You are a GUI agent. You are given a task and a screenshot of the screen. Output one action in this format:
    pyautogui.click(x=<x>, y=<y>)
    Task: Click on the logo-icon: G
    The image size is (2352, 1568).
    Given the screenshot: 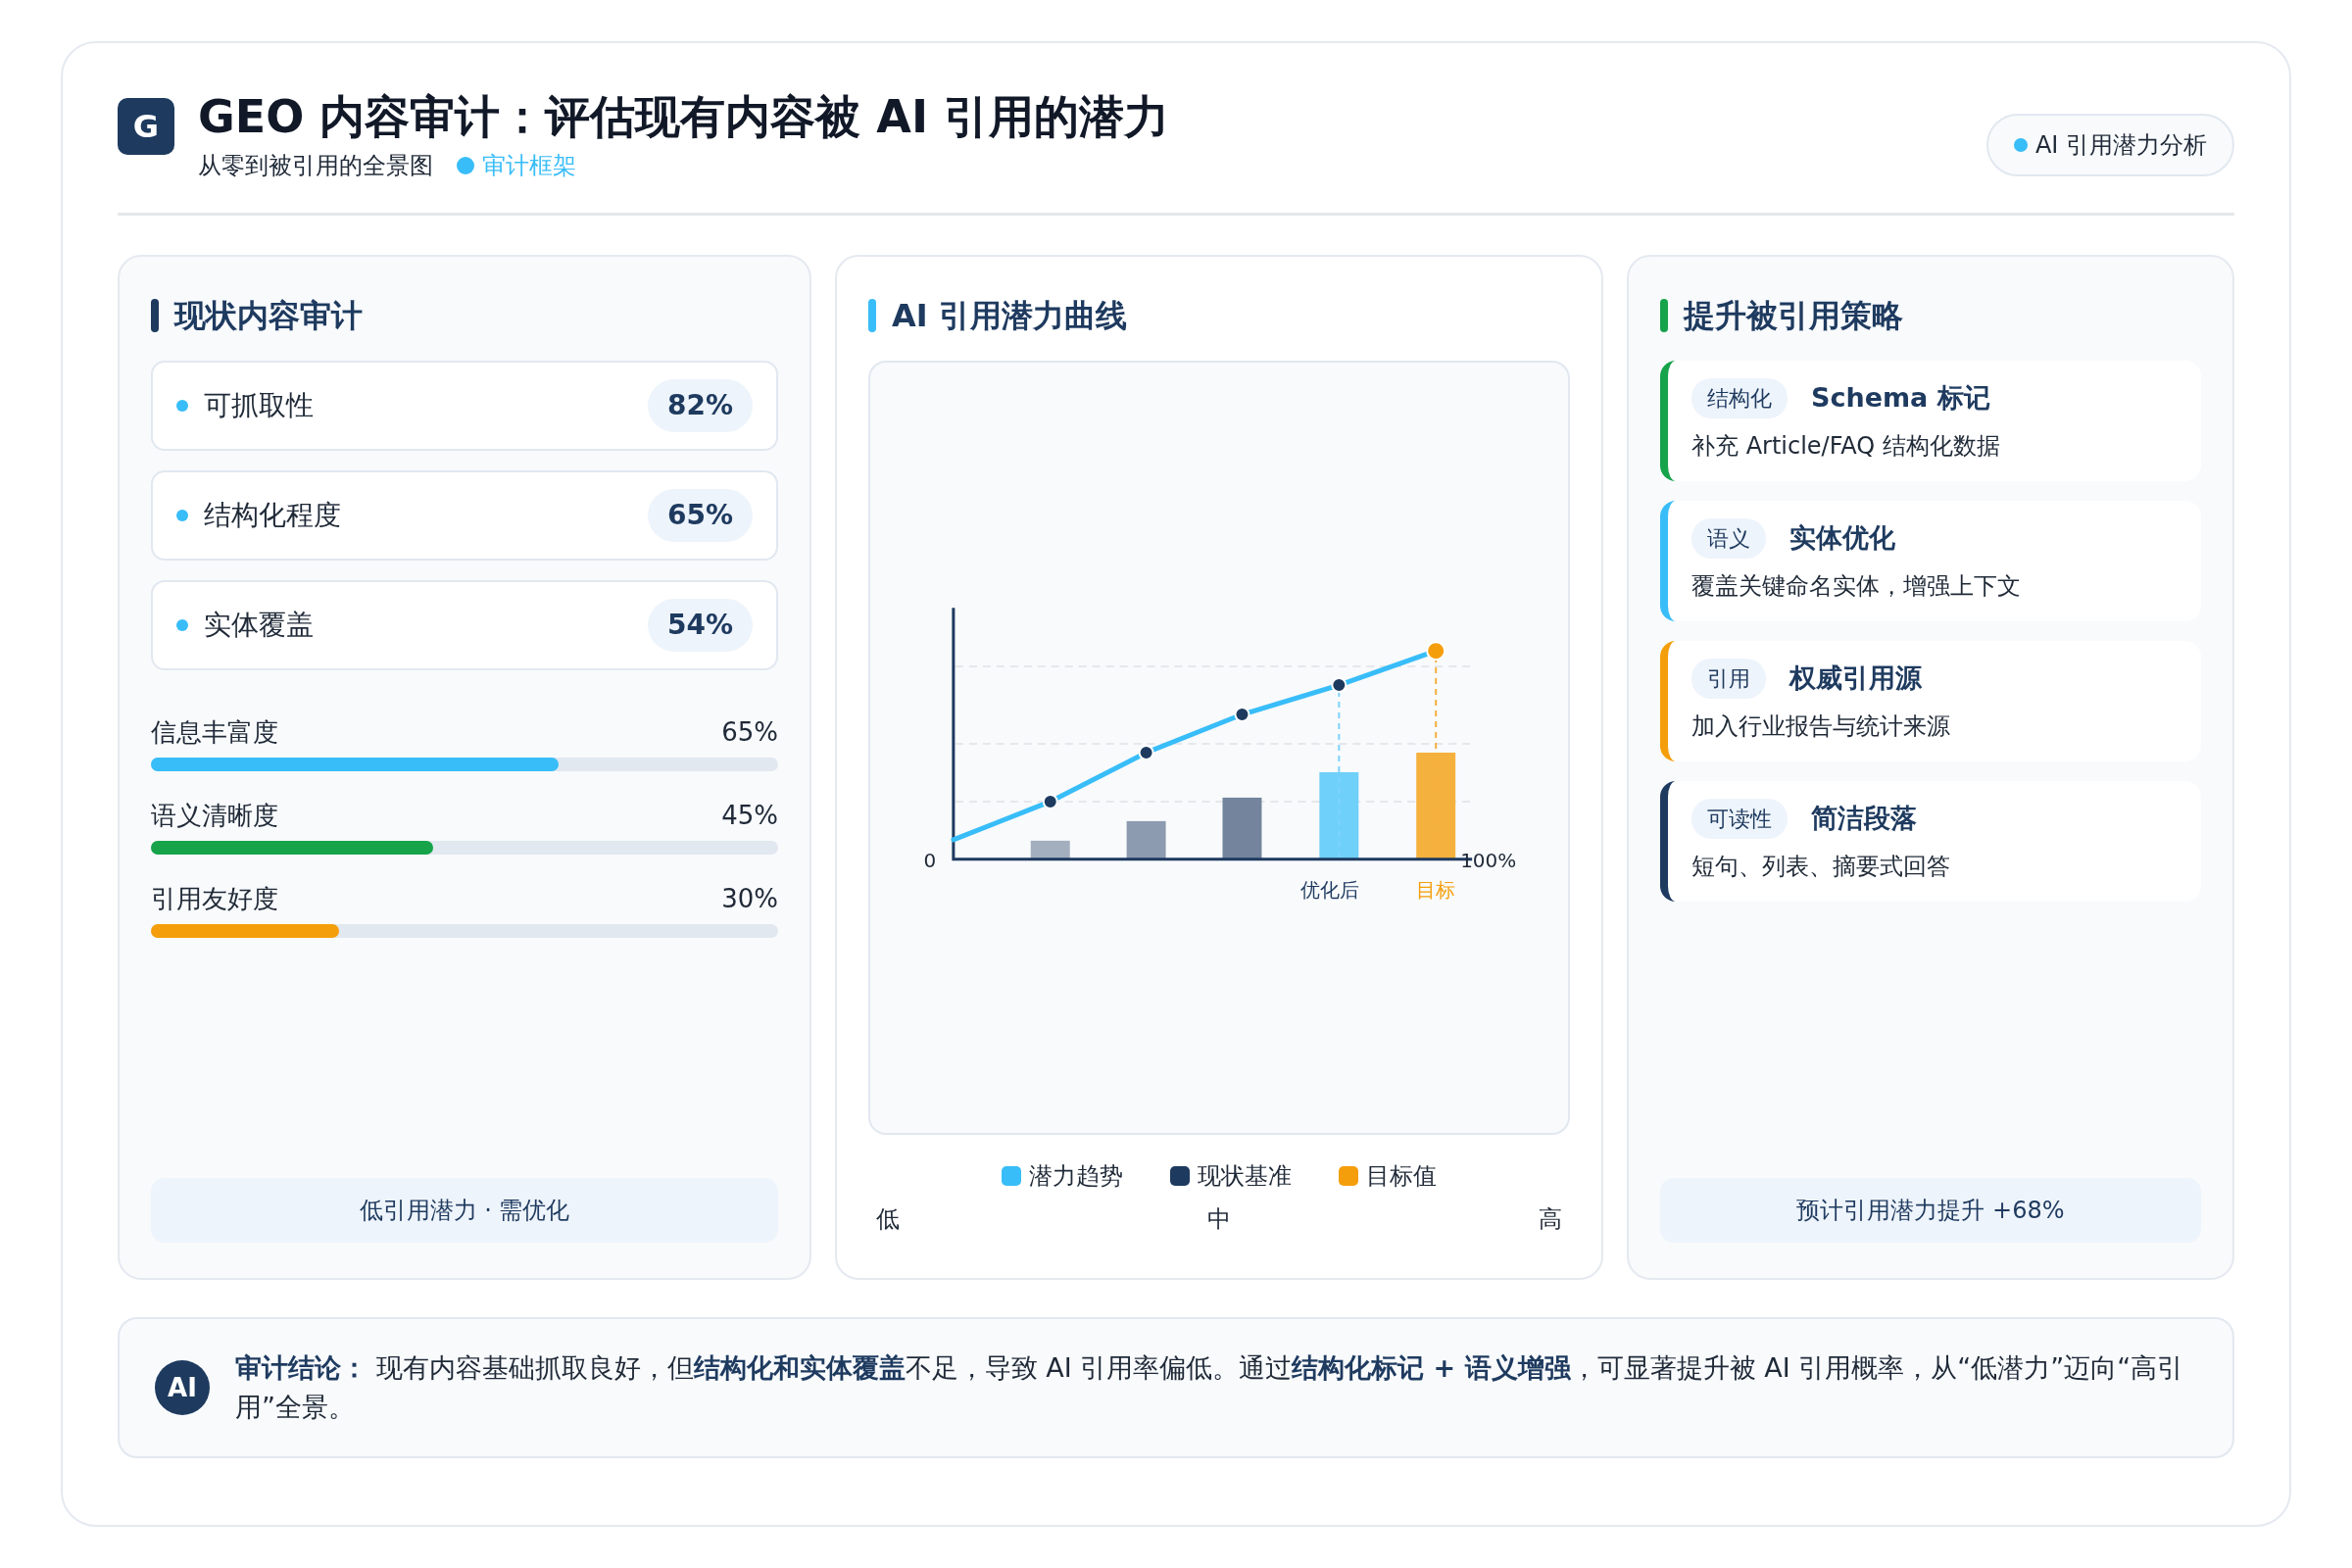 What is the action you would take?
    pyautogui.click(x=146, y=127)
    